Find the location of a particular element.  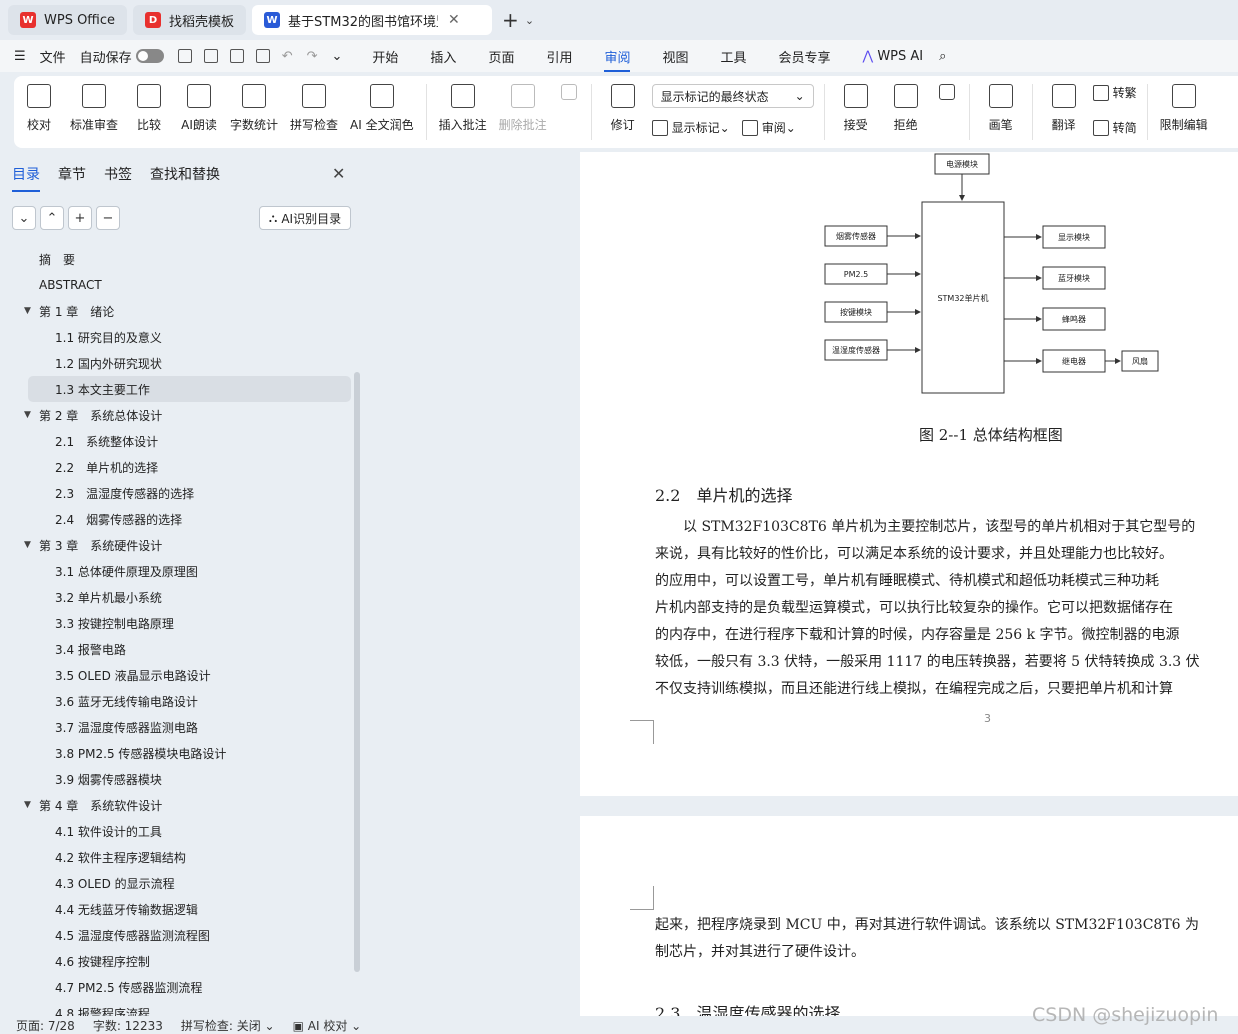

toc-item: 2.3 温湿度传感器的选择 is located at coordinates (176, 493).